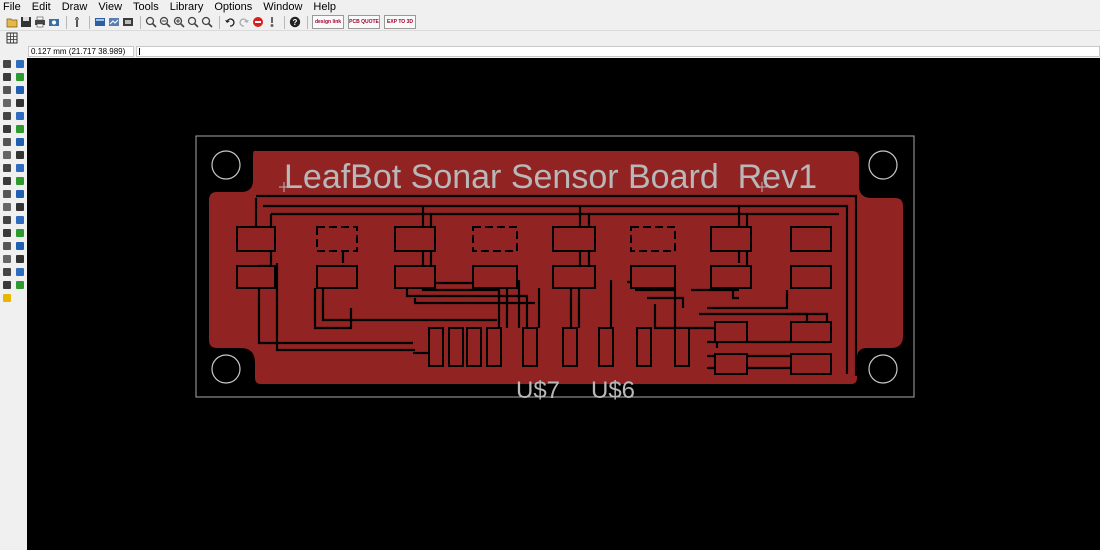 Image resolution: width=1100 pixels, height=550 pixels. What do you see at coordinates (7, 116) in the screenshot?
I see `group-icon` at bounding box center [7, 116].